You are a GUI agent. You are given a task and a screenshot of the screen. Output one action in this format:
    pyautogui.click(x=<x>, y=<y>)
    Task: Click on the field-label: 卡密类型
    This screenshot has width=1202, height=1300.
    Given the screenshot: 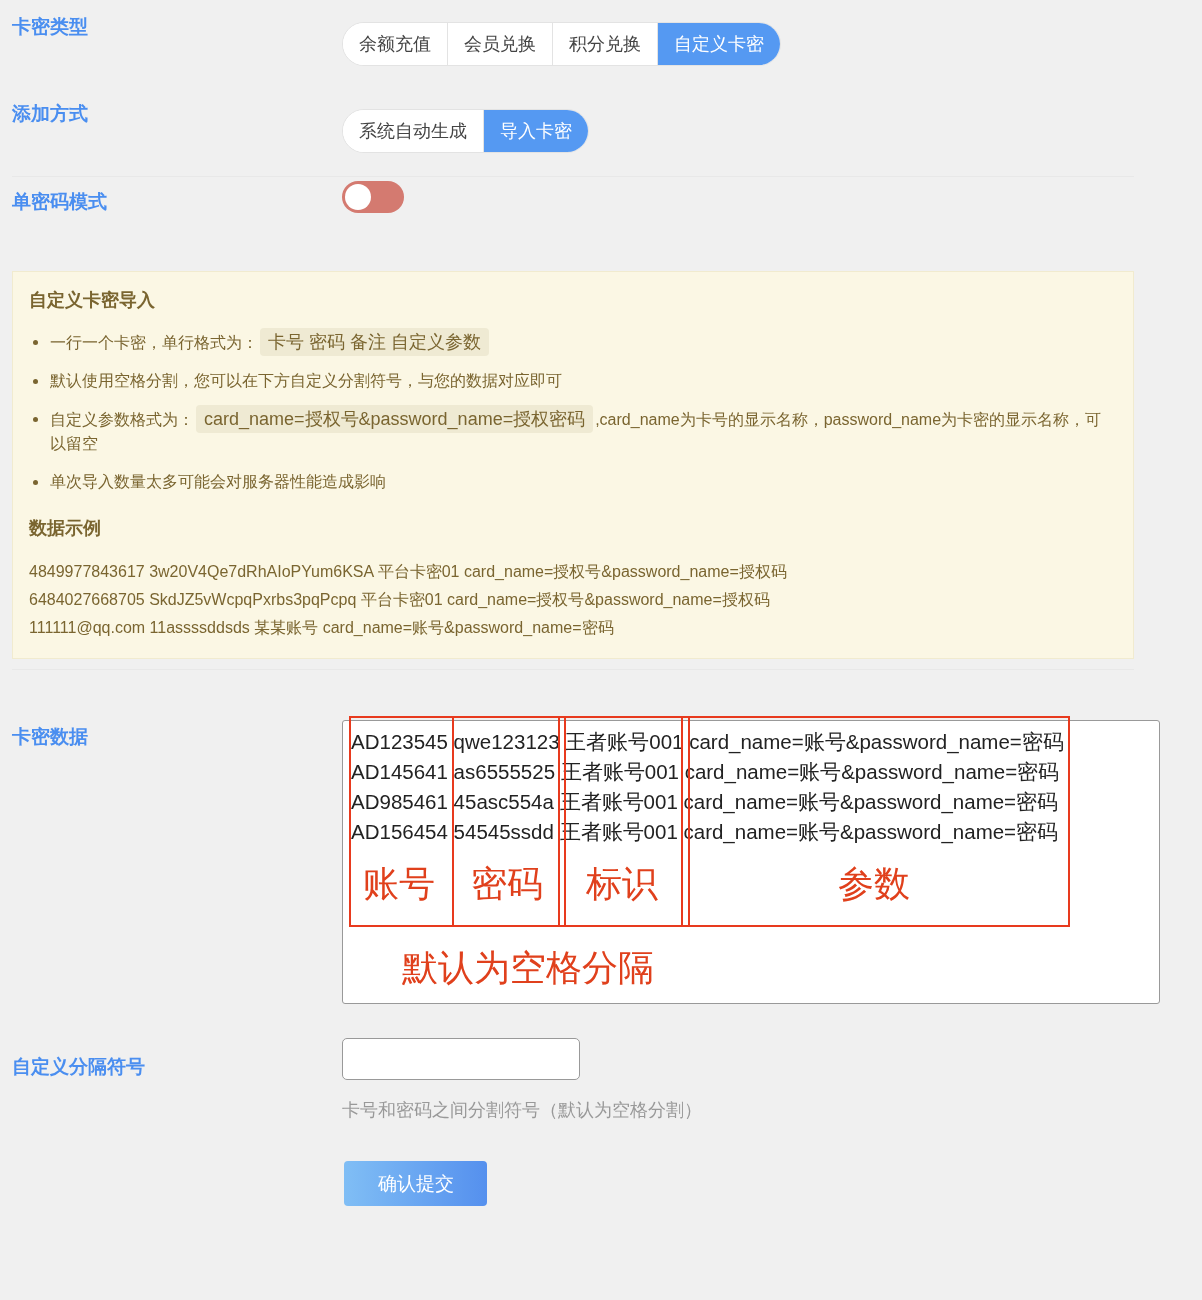 What is the action you would take?
    pyautogui.click(x=50, y=27)
    